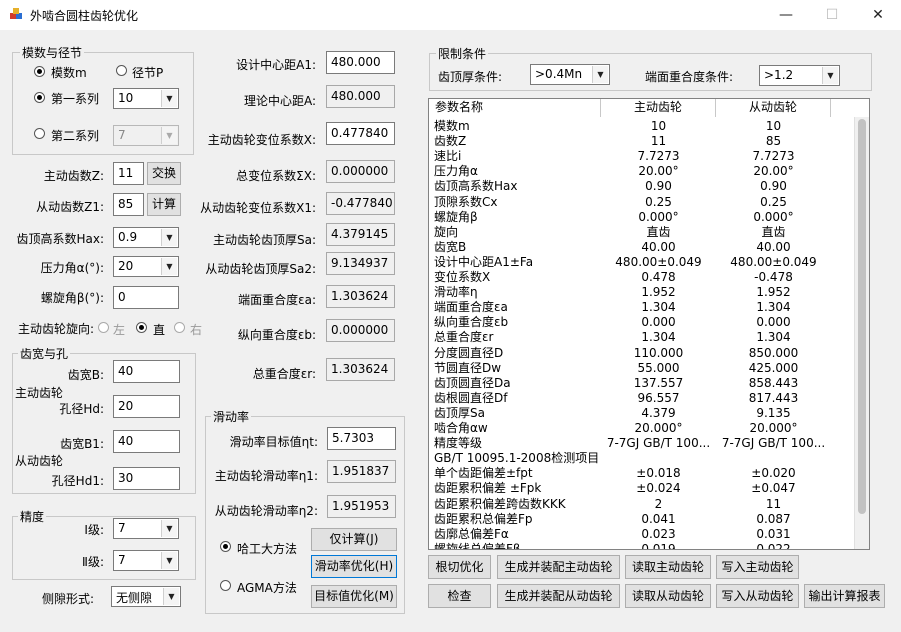 The height and width of the screenshot is (632, 901). I want to click on series1-select: 10 ▼, so click(146, 98).